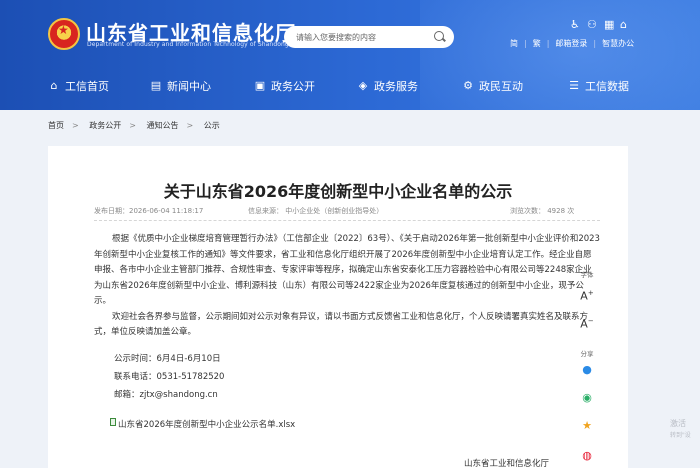  What do you see at coordinates (338, 191) in the screenshot?
I see `article-title: 关于山东省2026年度创新型中小企业名单的公示` at bounding box center [338, 191].